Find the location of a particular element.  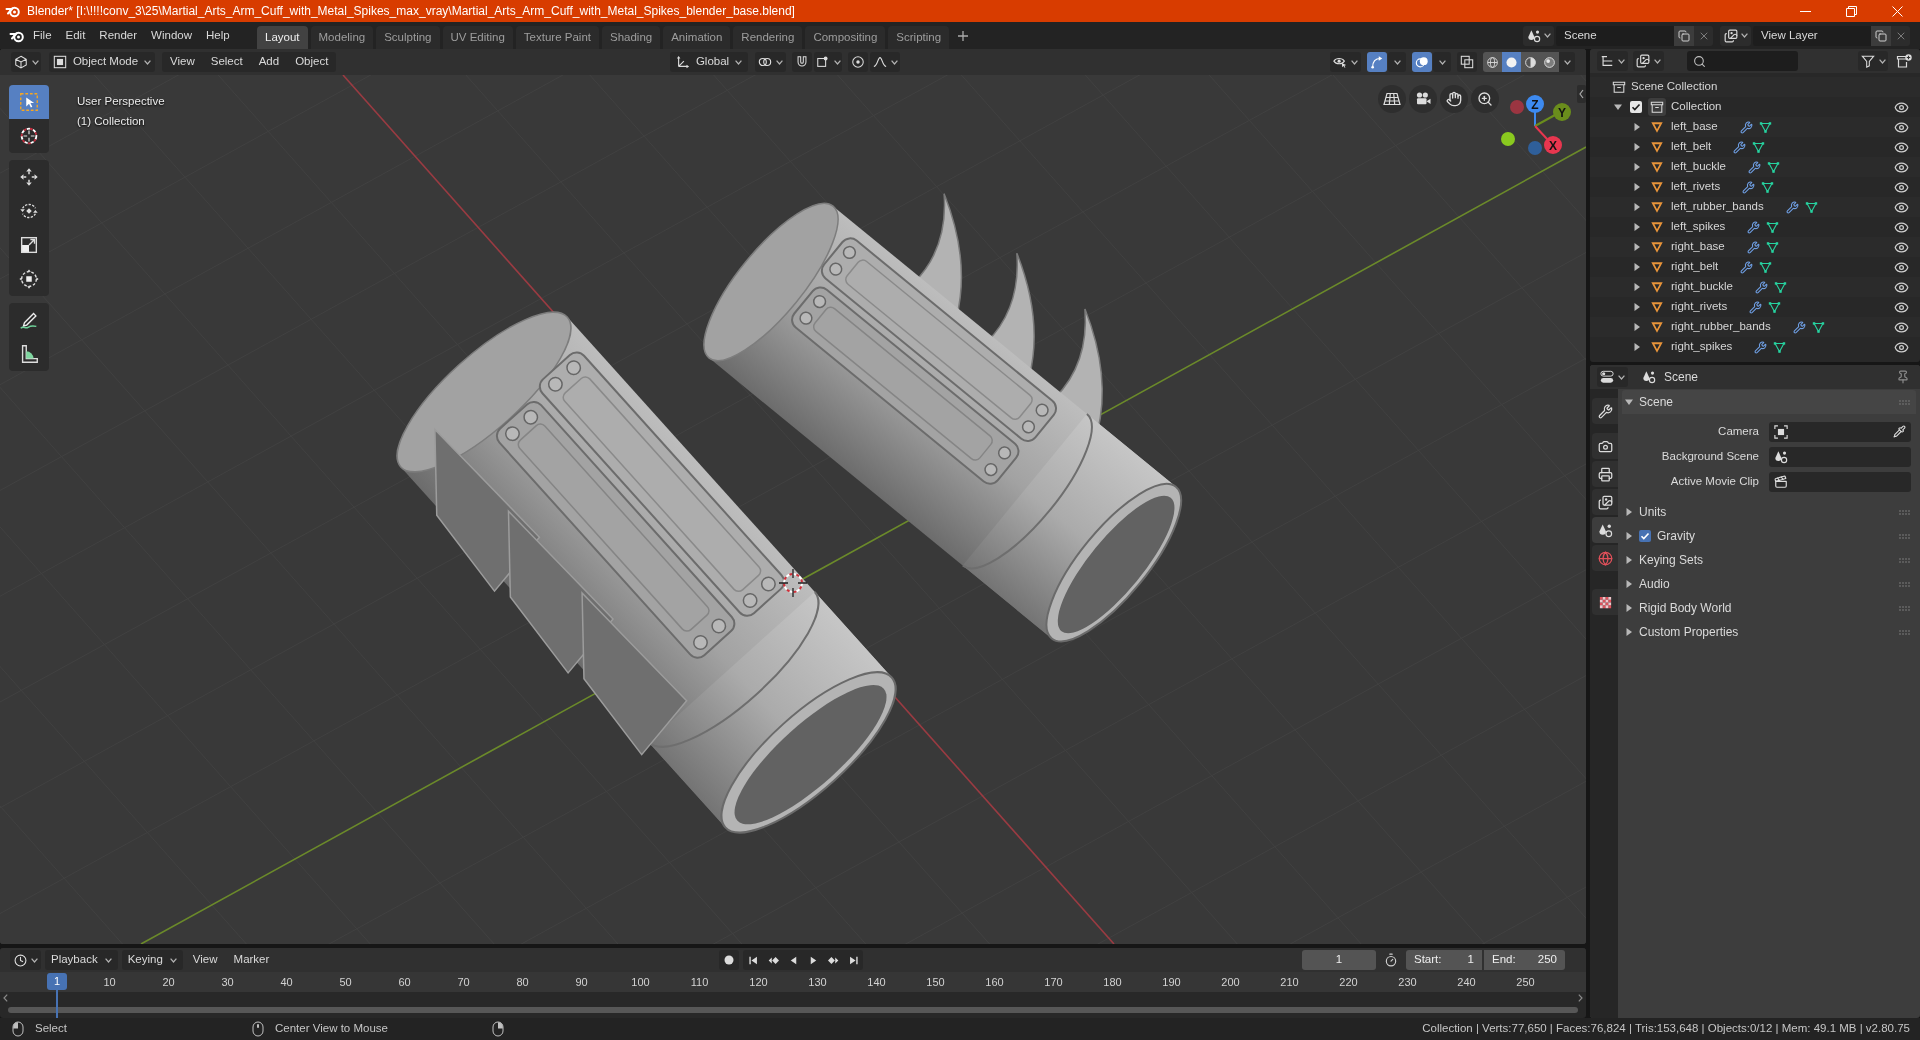

cursor-tool is located at coordinates (29, 136).